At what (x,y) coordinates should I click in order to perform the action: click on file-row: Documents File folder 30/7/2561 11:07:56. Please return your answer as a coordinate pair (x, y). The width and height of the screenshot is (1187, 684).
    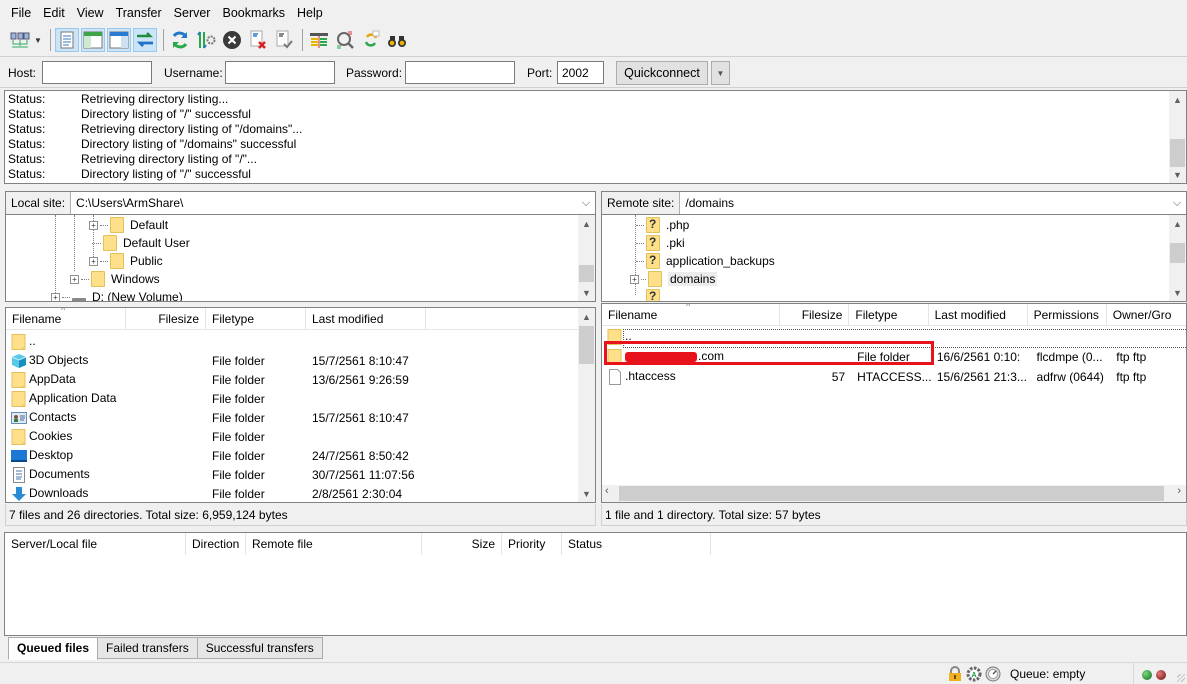
    Looking at the image, I should click on (300, 474).